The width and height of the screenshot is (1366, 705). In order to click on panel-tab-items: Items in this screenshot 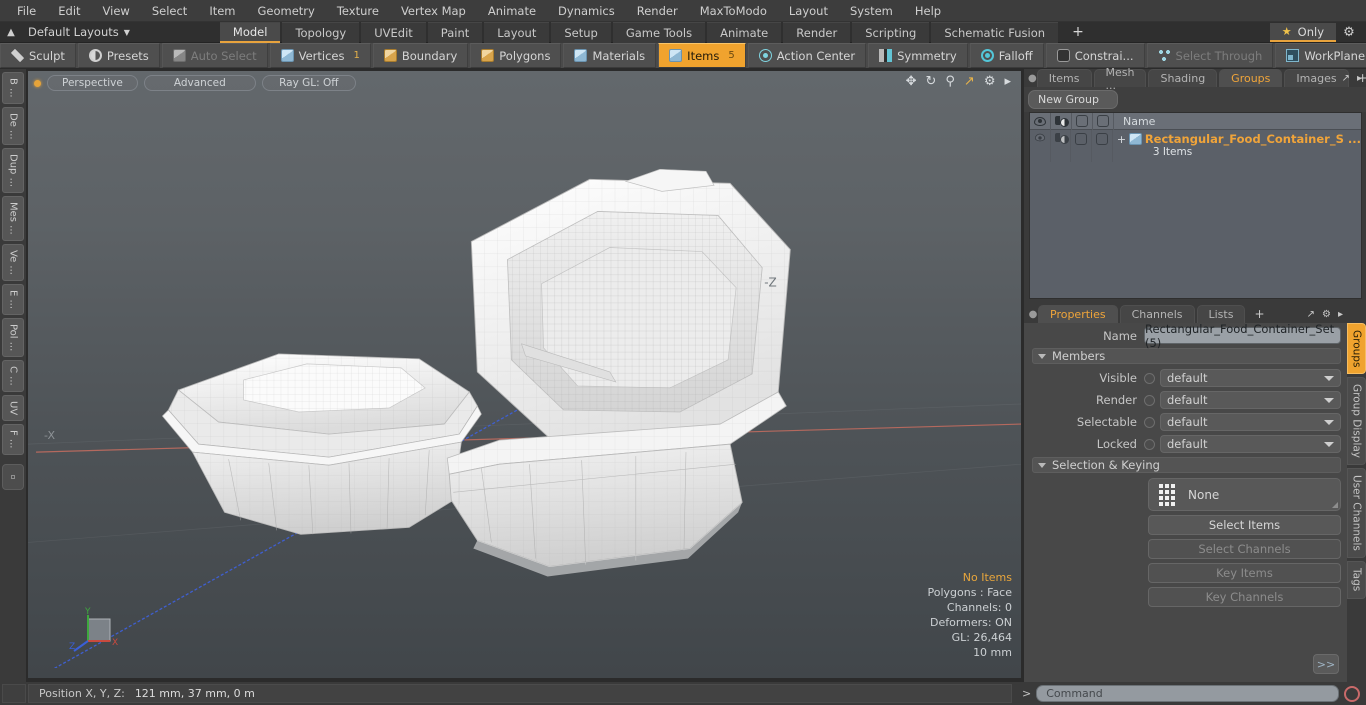, I will do `click(1064, 78)`.